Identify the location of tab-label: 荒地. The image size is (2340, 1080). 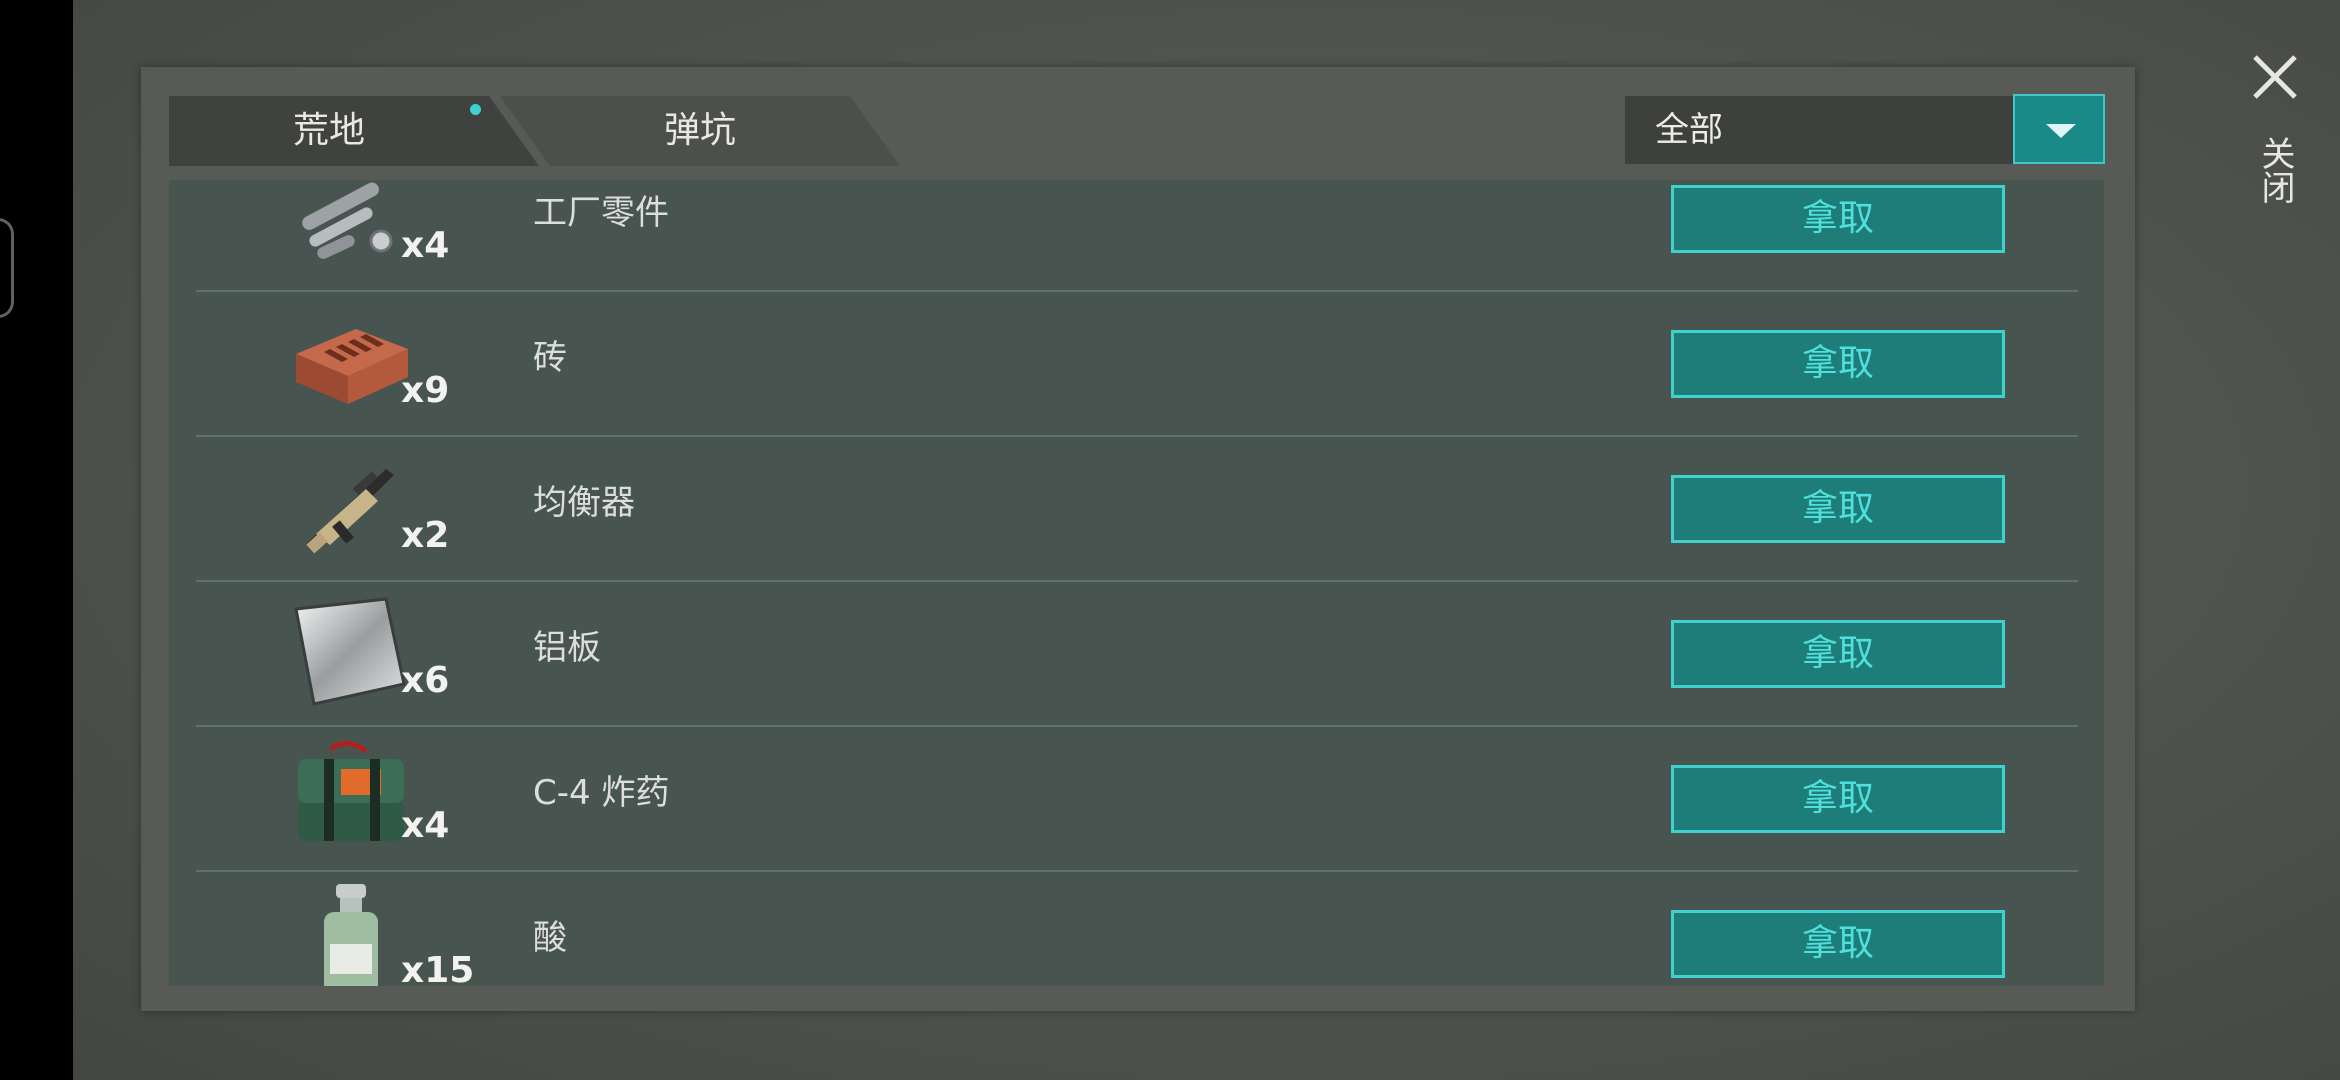
(328, 130).